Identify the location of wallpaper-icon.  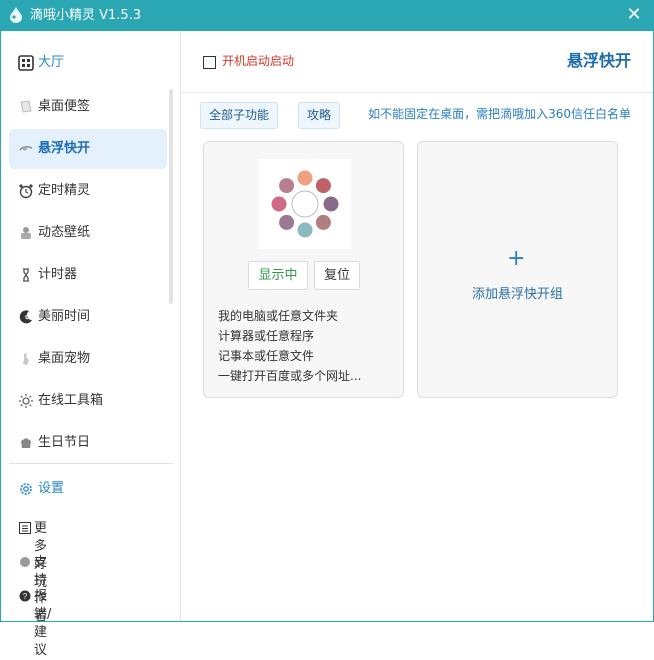
(26, 233).